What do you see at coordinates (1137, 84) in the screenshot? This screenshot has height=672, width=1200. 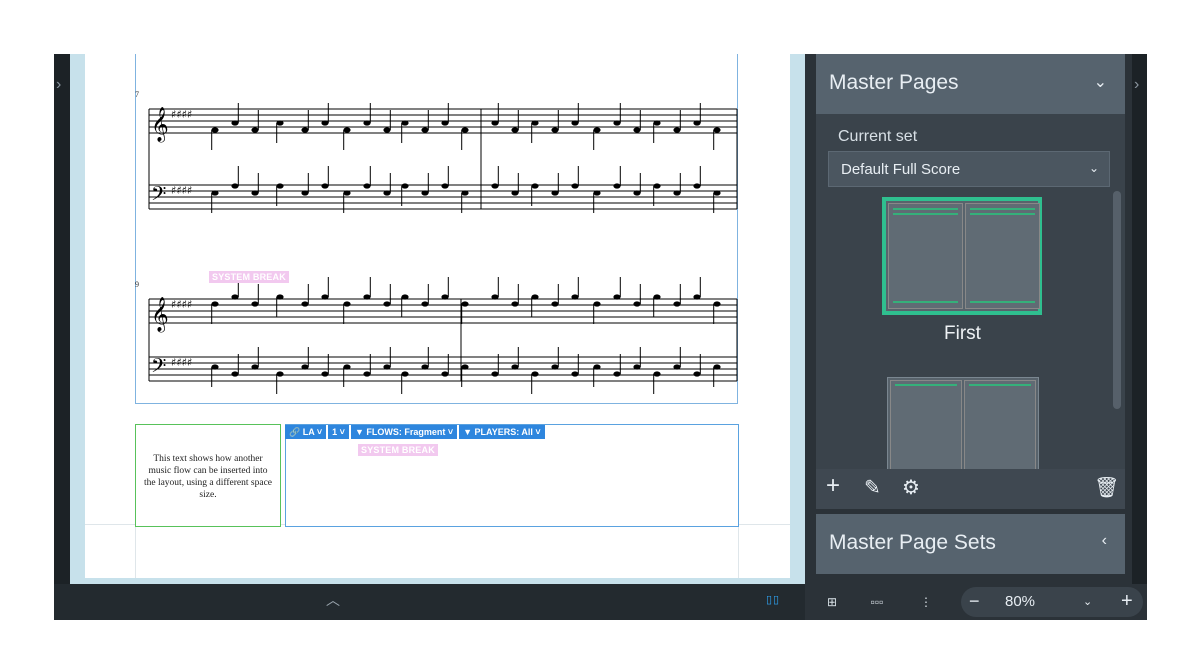 I see `chevron-right-icon: ›` at bounding box center [1137, 84].